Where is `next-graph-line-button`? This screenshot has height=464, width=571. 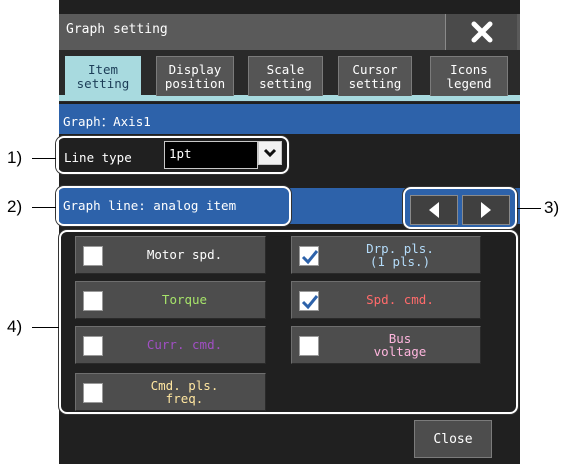 next-graph-line-button is located at coordinates (486, 210).